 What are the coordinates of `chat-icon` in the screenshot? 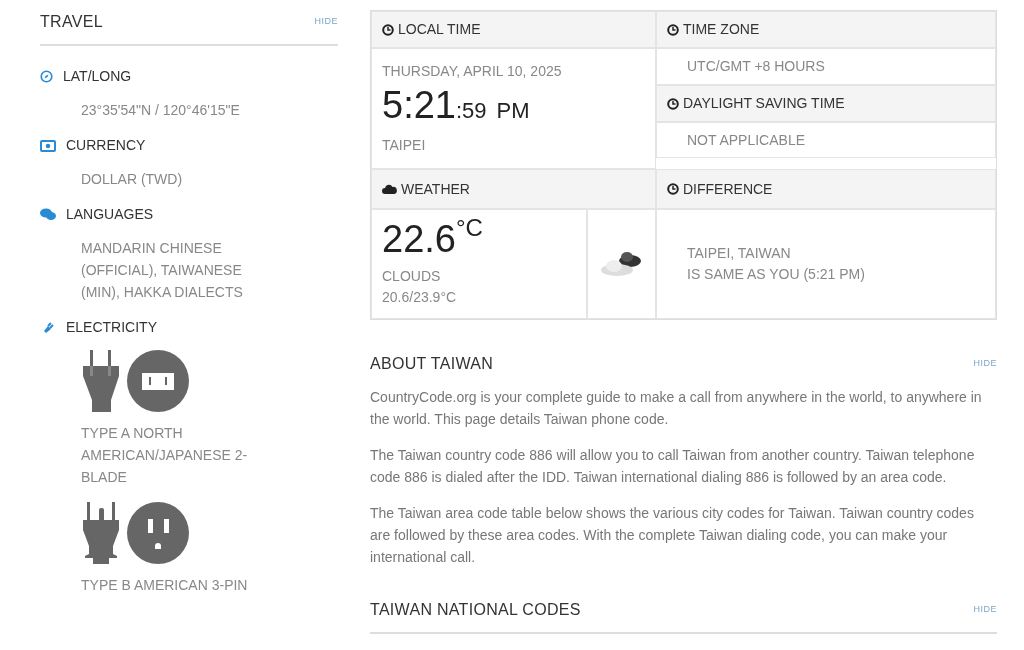 It's located at (48, 214).